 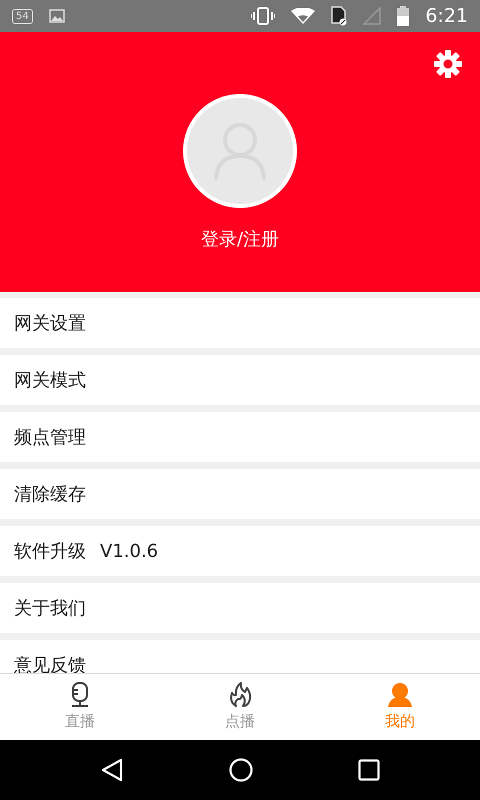 What do you see at coordinates (56, 16) in the screenshot?
I see `image-icon` at bounding box center [56, 16].